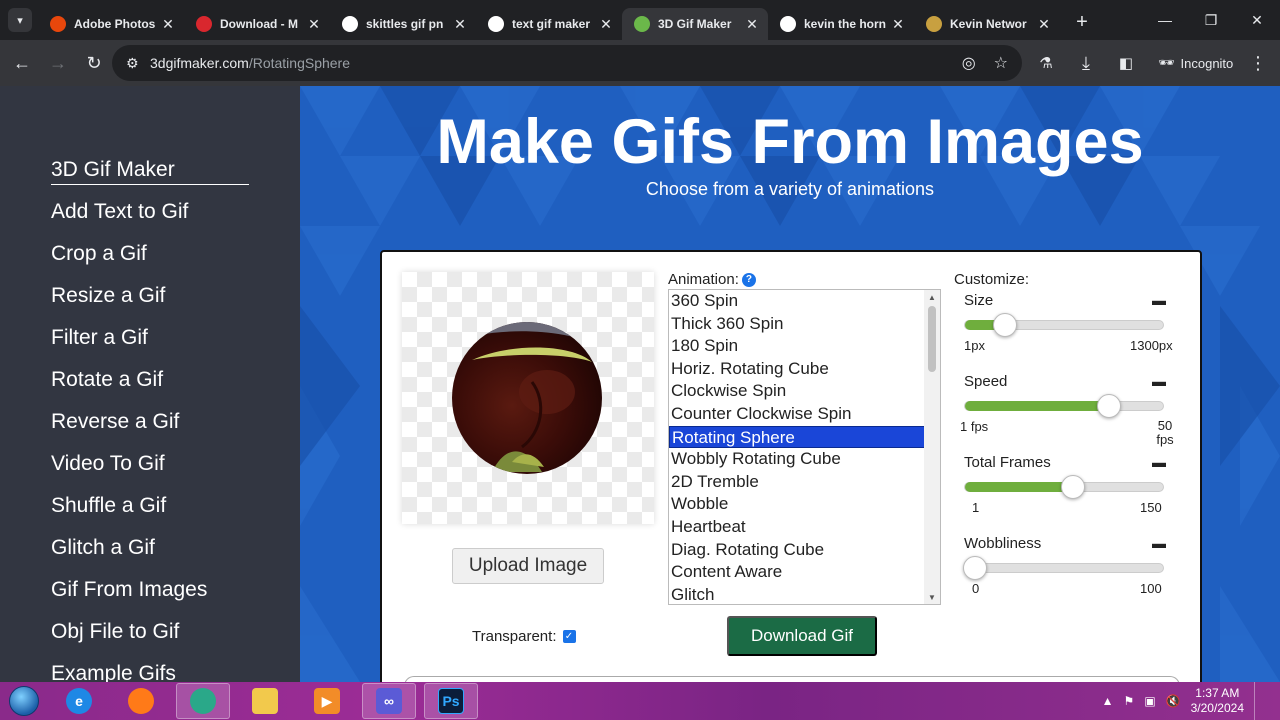  What do you see at coordinates (108, 464) in the screenshot?
I see `sidebar-item: Video To Gif` at bounding box center [108, 464].